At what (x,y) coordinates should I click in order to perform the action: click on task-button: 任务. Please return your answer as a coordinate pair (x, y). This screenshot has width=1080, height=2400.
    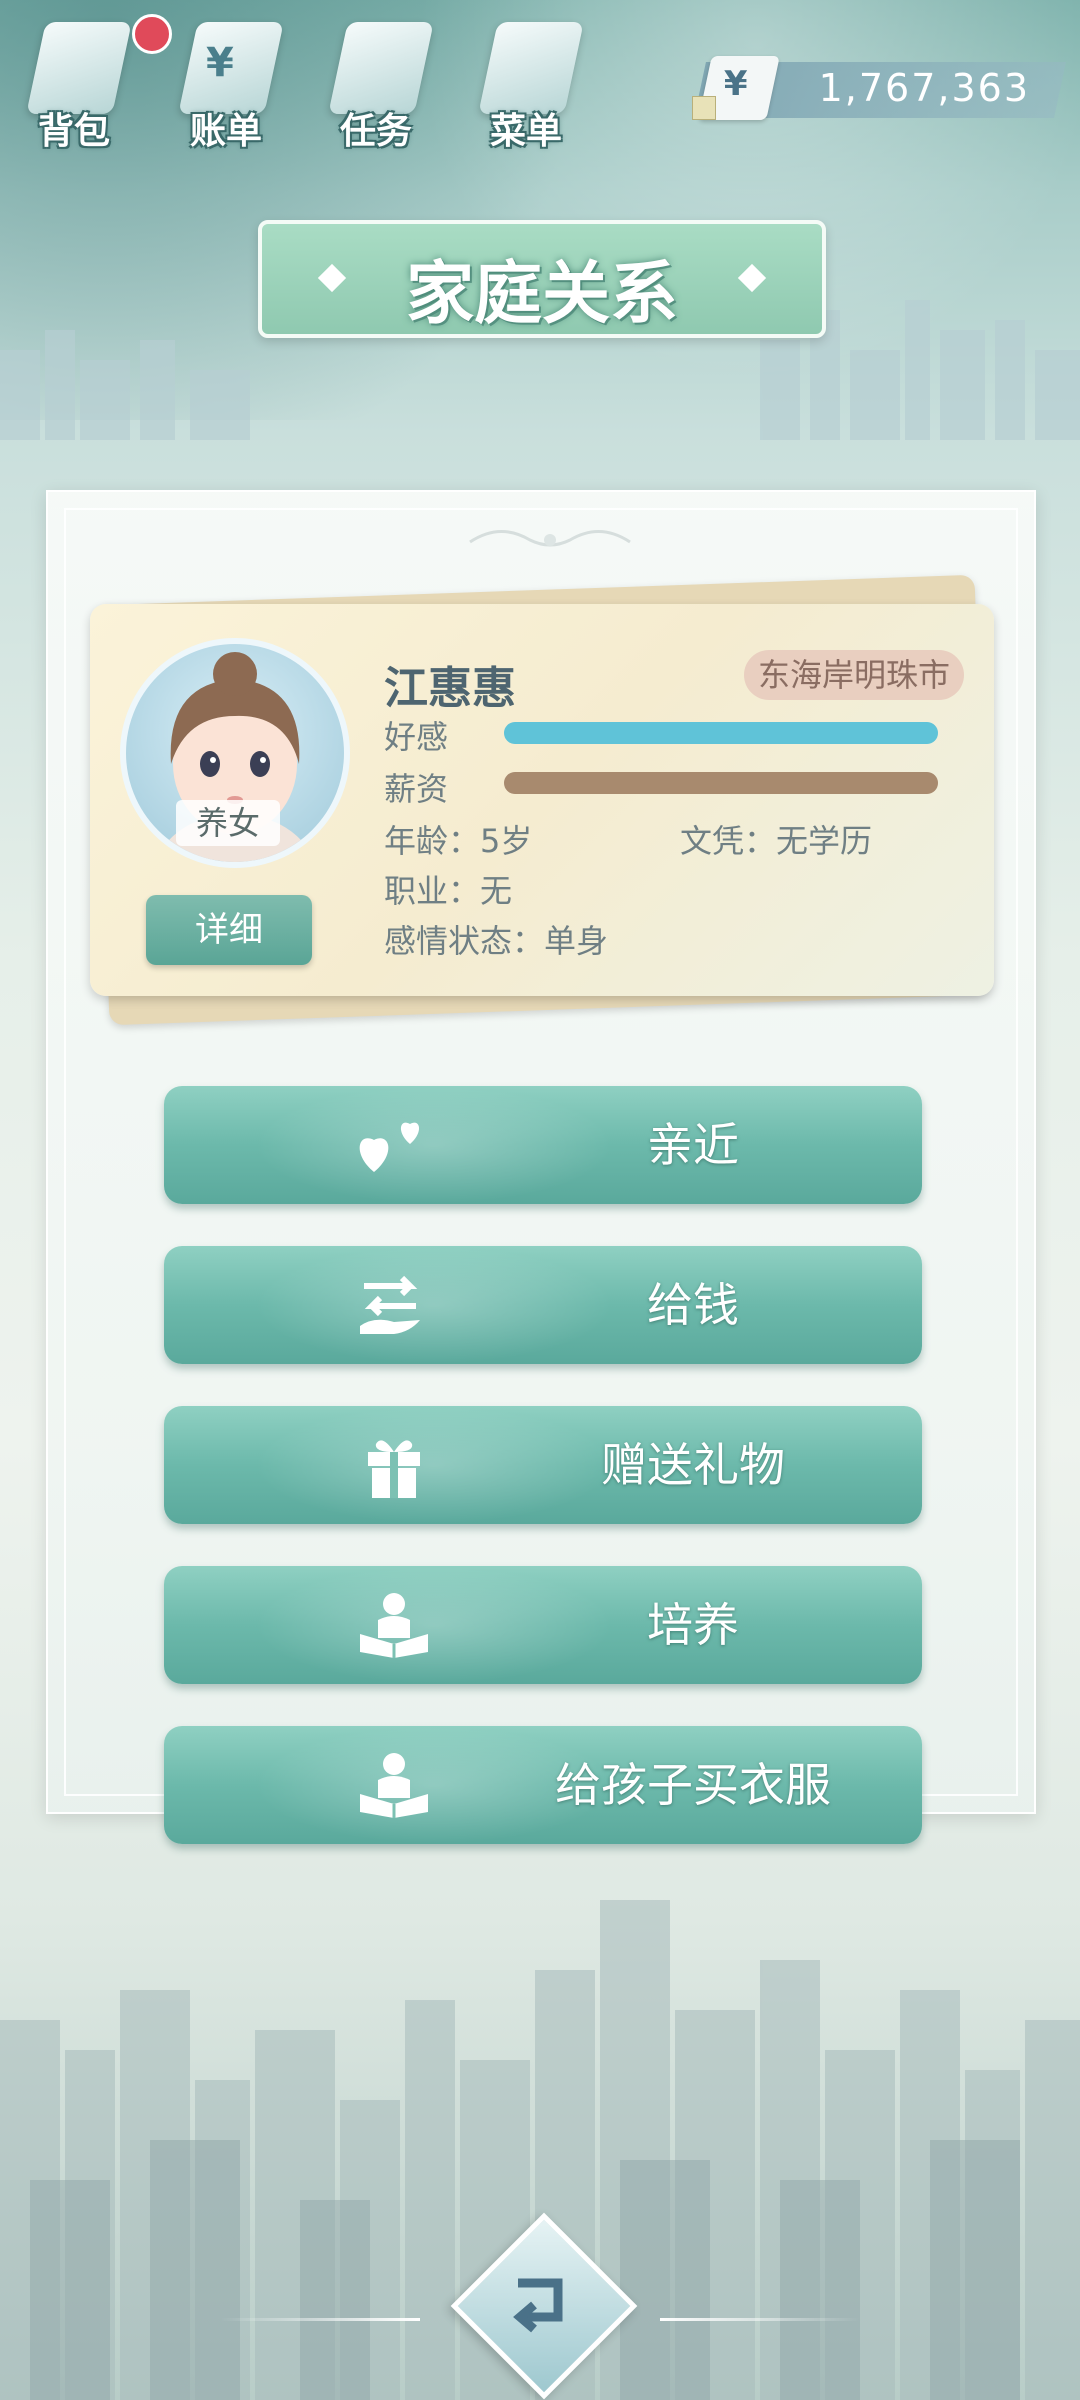
    Looking at the image, I should click on (376, 81).